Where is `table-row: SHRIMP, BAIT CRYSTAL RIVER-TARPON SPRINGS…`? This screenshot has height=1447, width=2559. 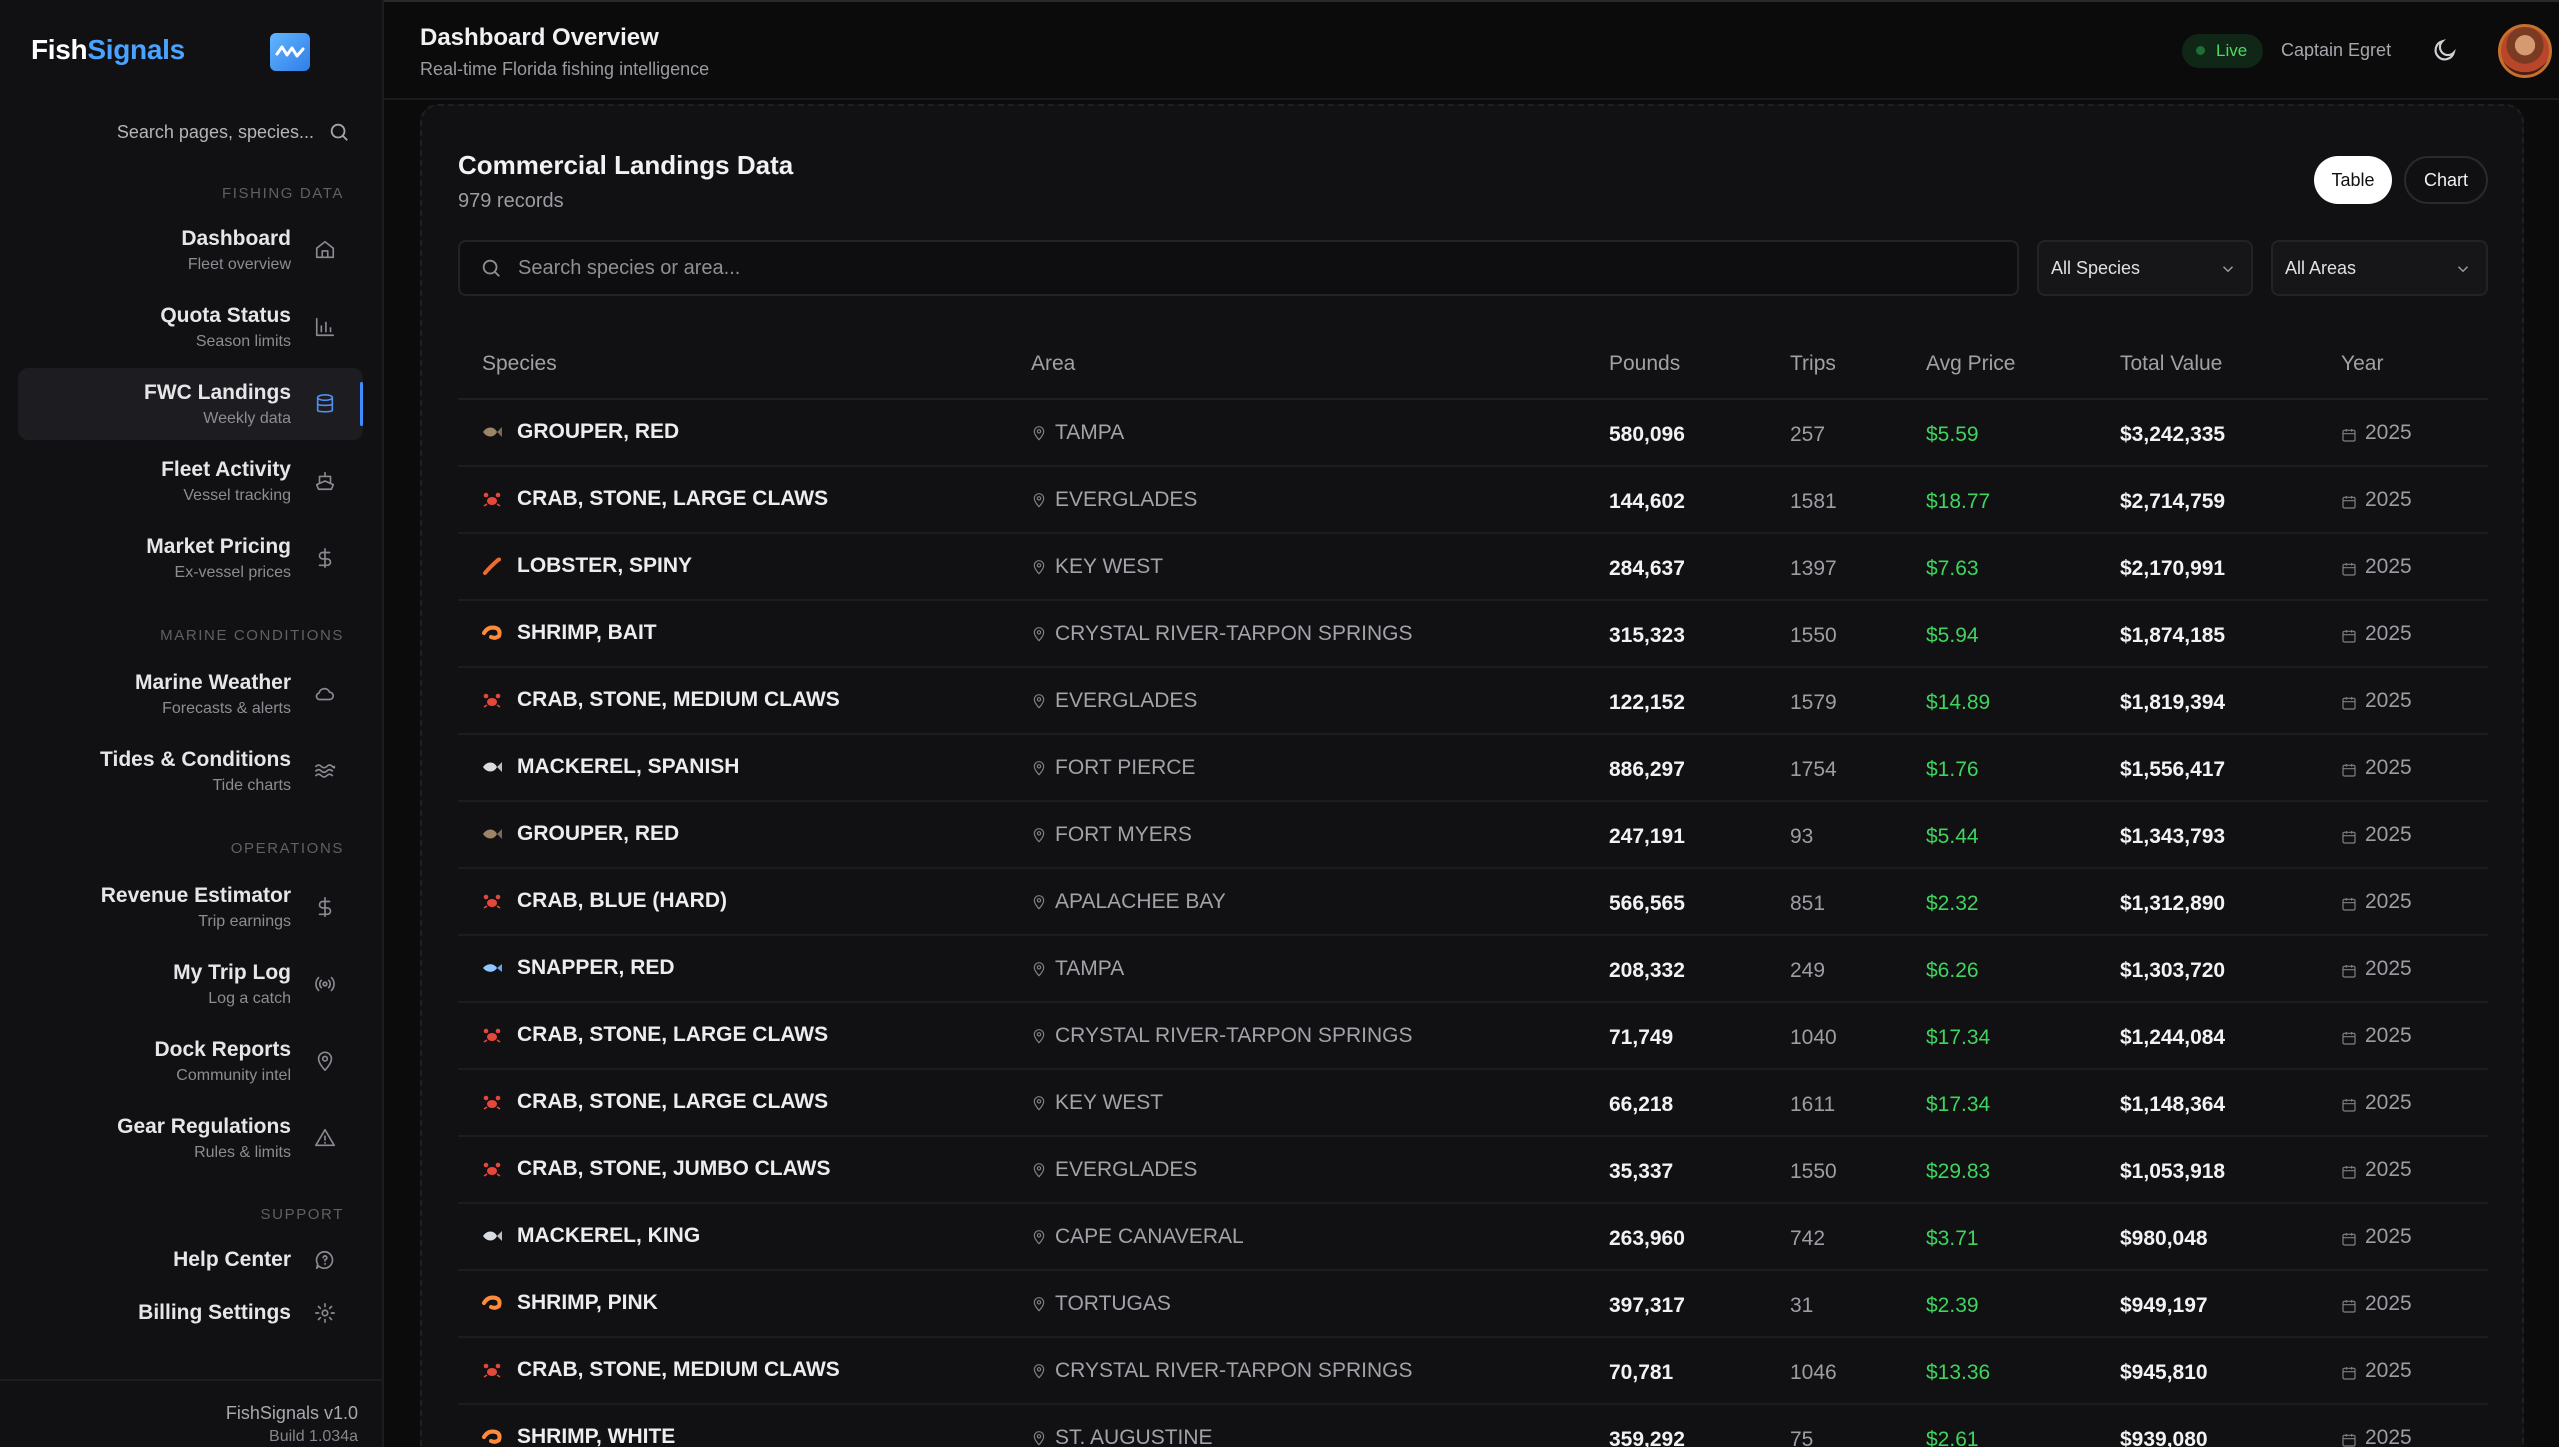 table-row: SHRIMP, BAIT CRYSTAL RIVER-TARPON SPRINGS… is located at coordinates (1473, 634).